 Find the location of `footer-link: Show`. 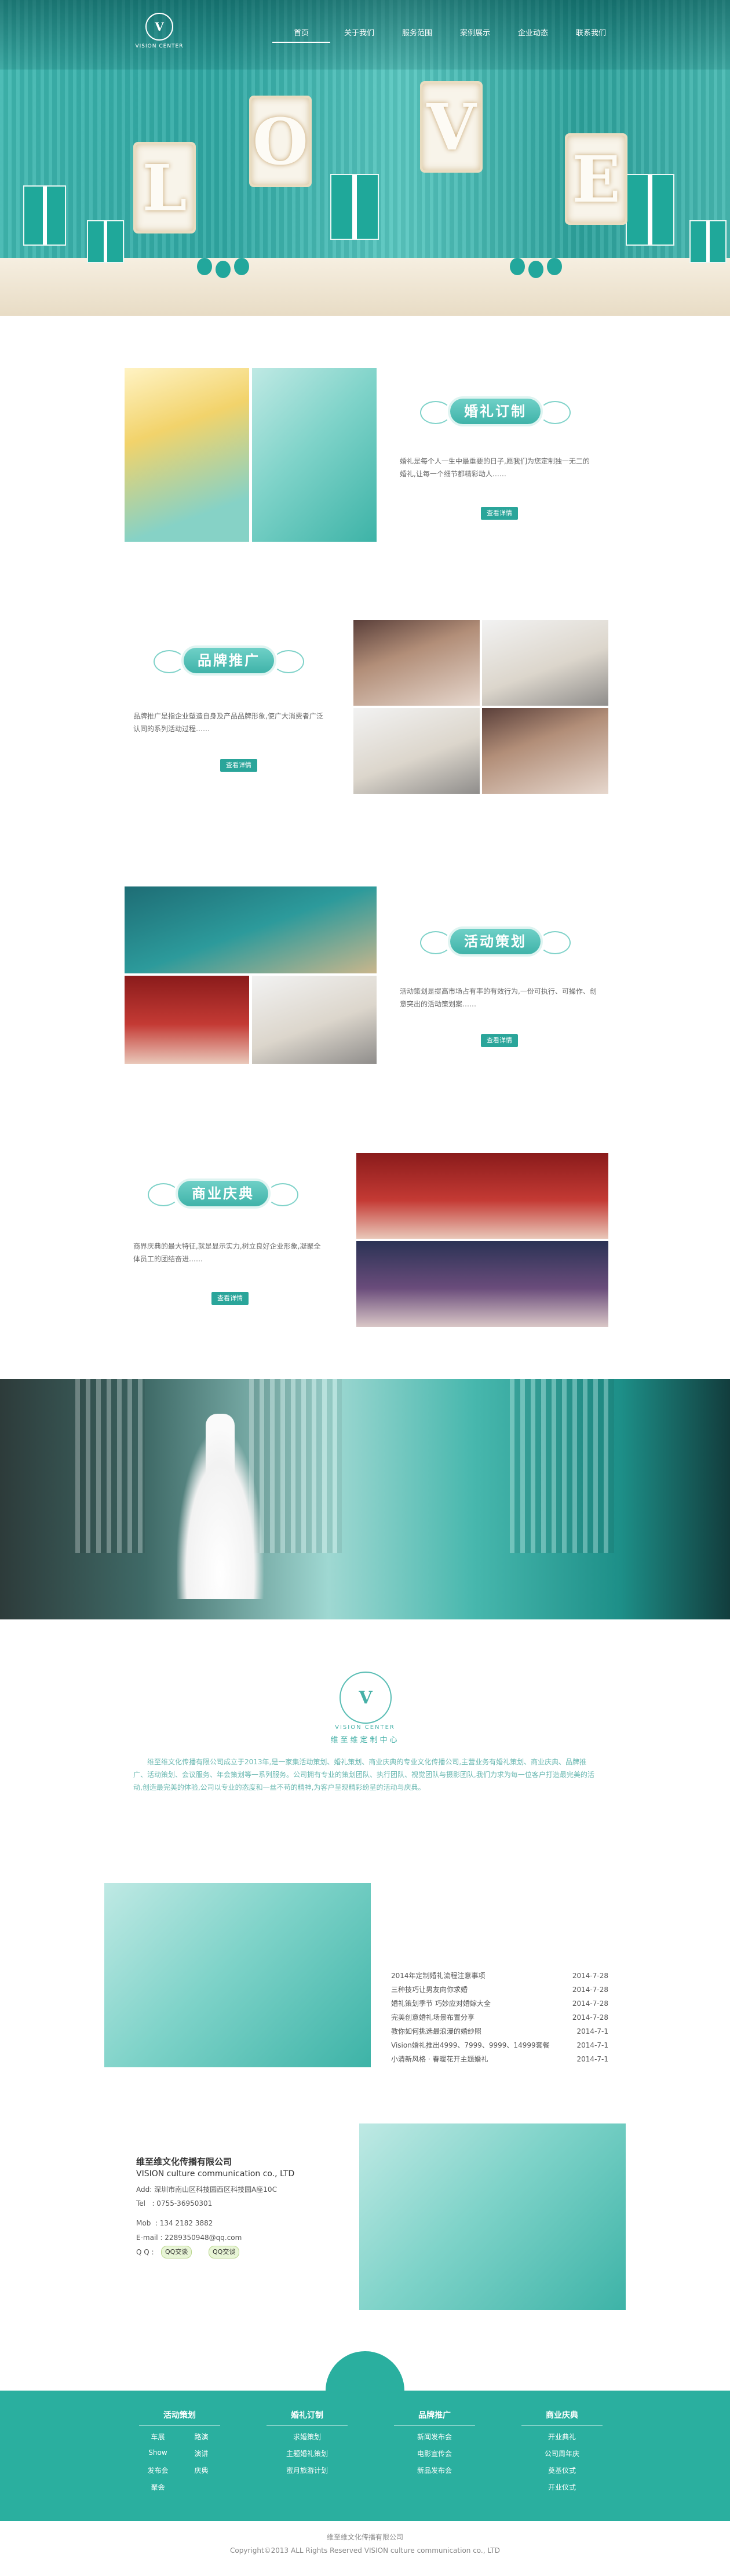

footer-link: Show is located at coordinates (158, 2453).